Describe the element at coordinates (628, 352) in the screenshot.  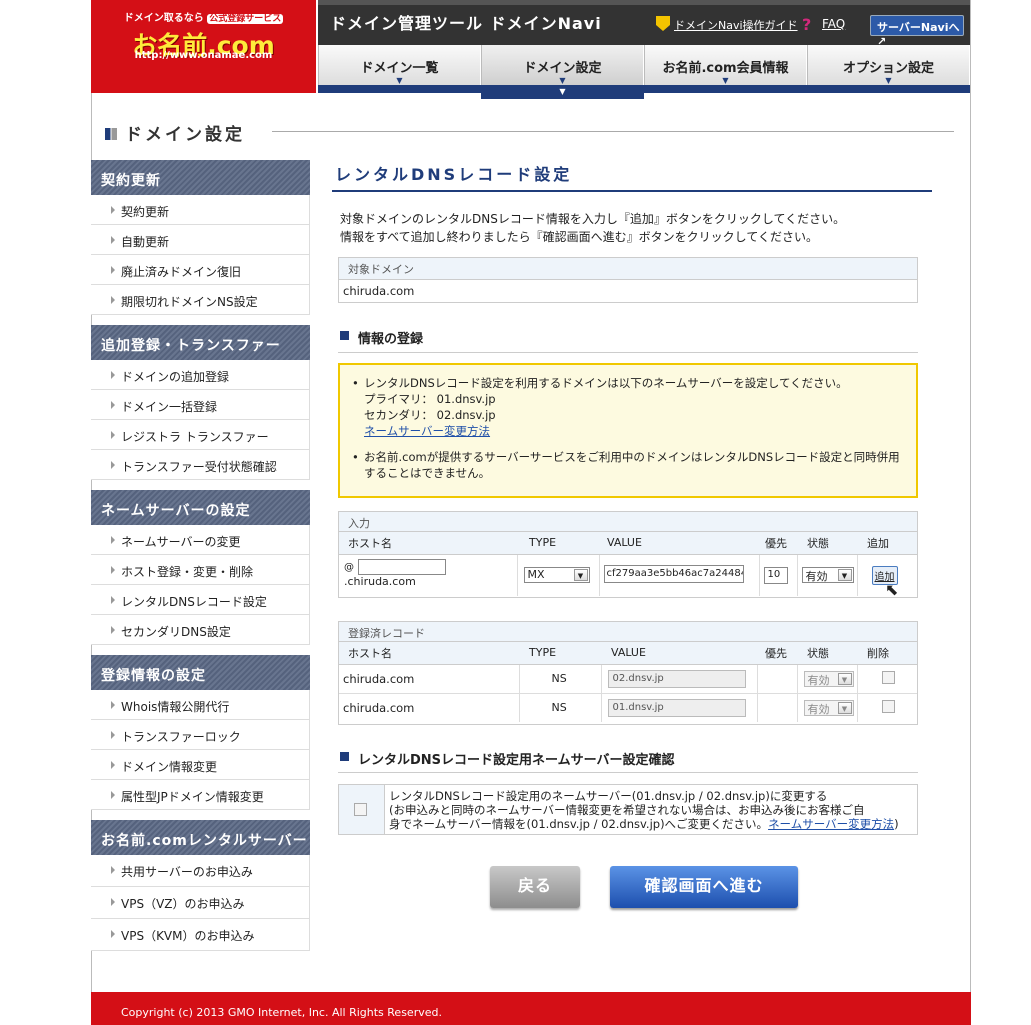
I see `registration-divider` at that location.